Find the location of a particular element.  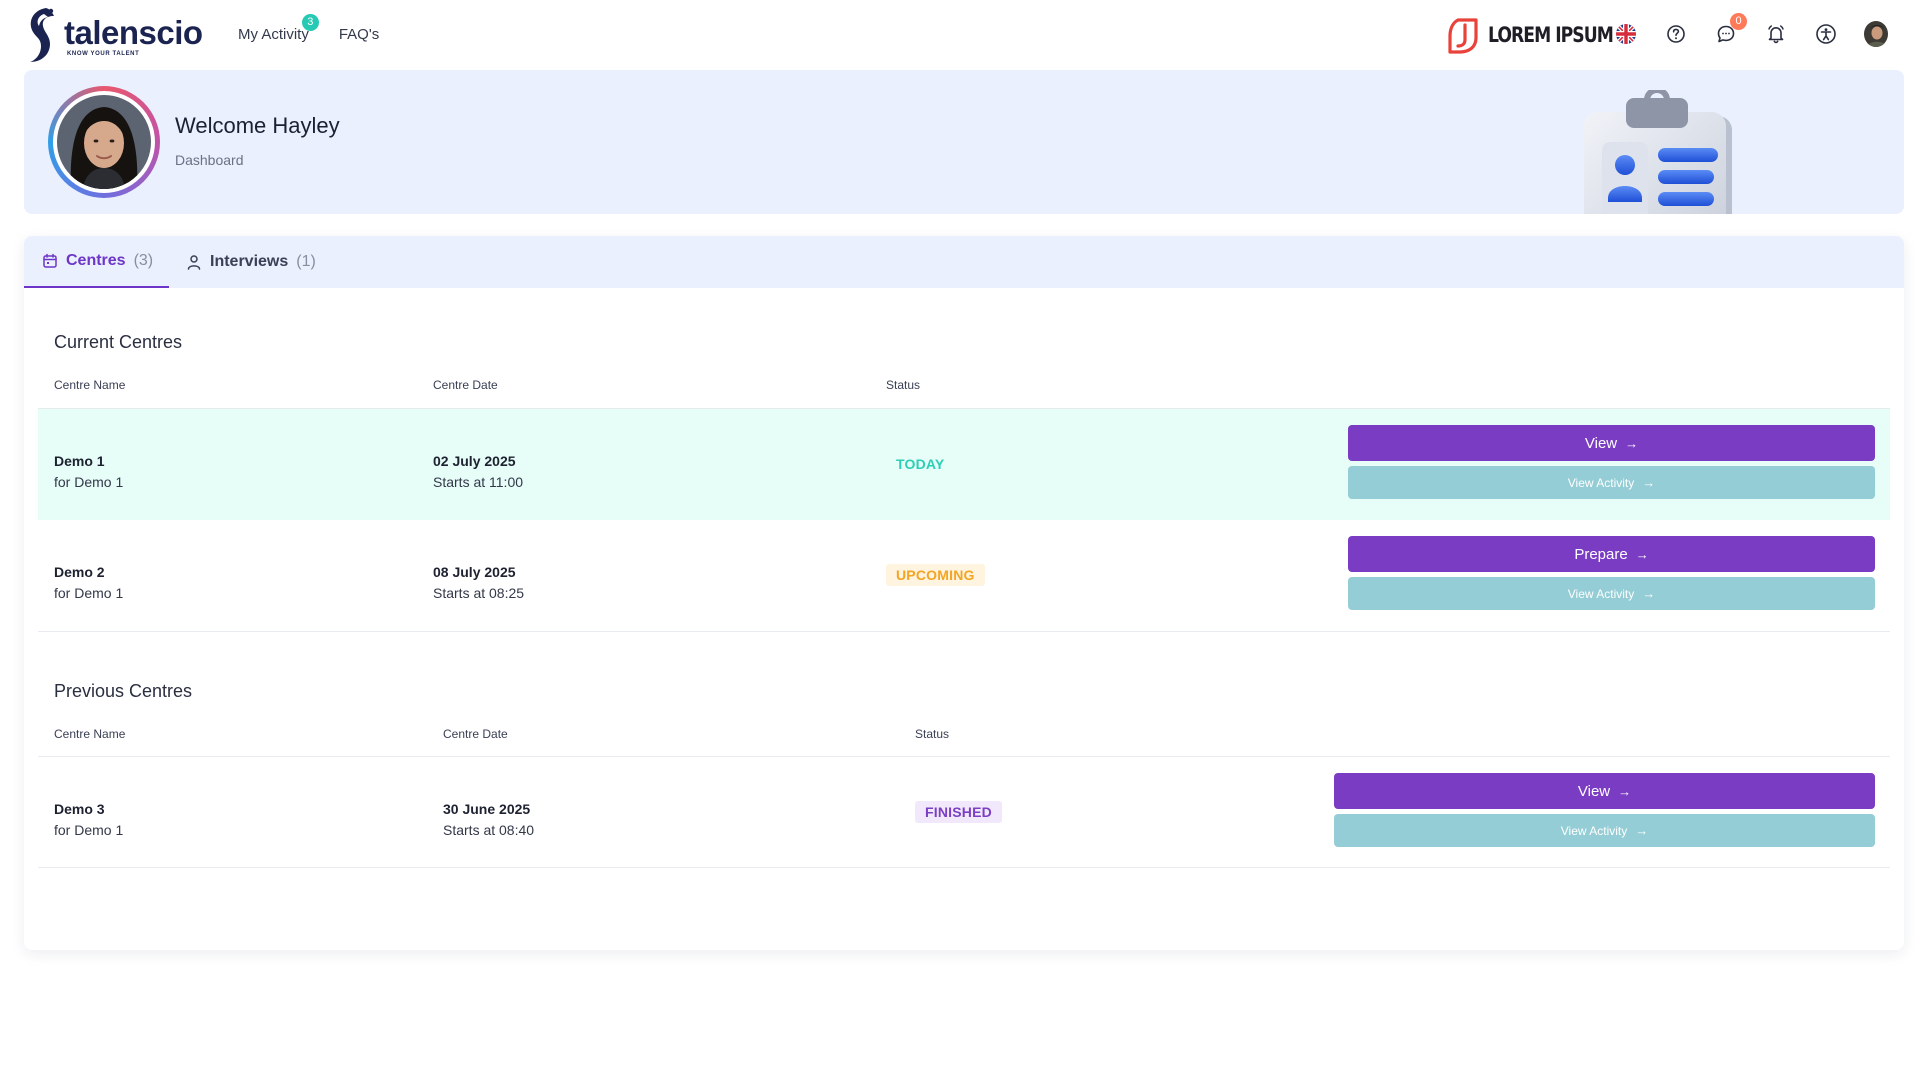

nav-faqs-label: FAQ's is located at coordinates (359, 34).